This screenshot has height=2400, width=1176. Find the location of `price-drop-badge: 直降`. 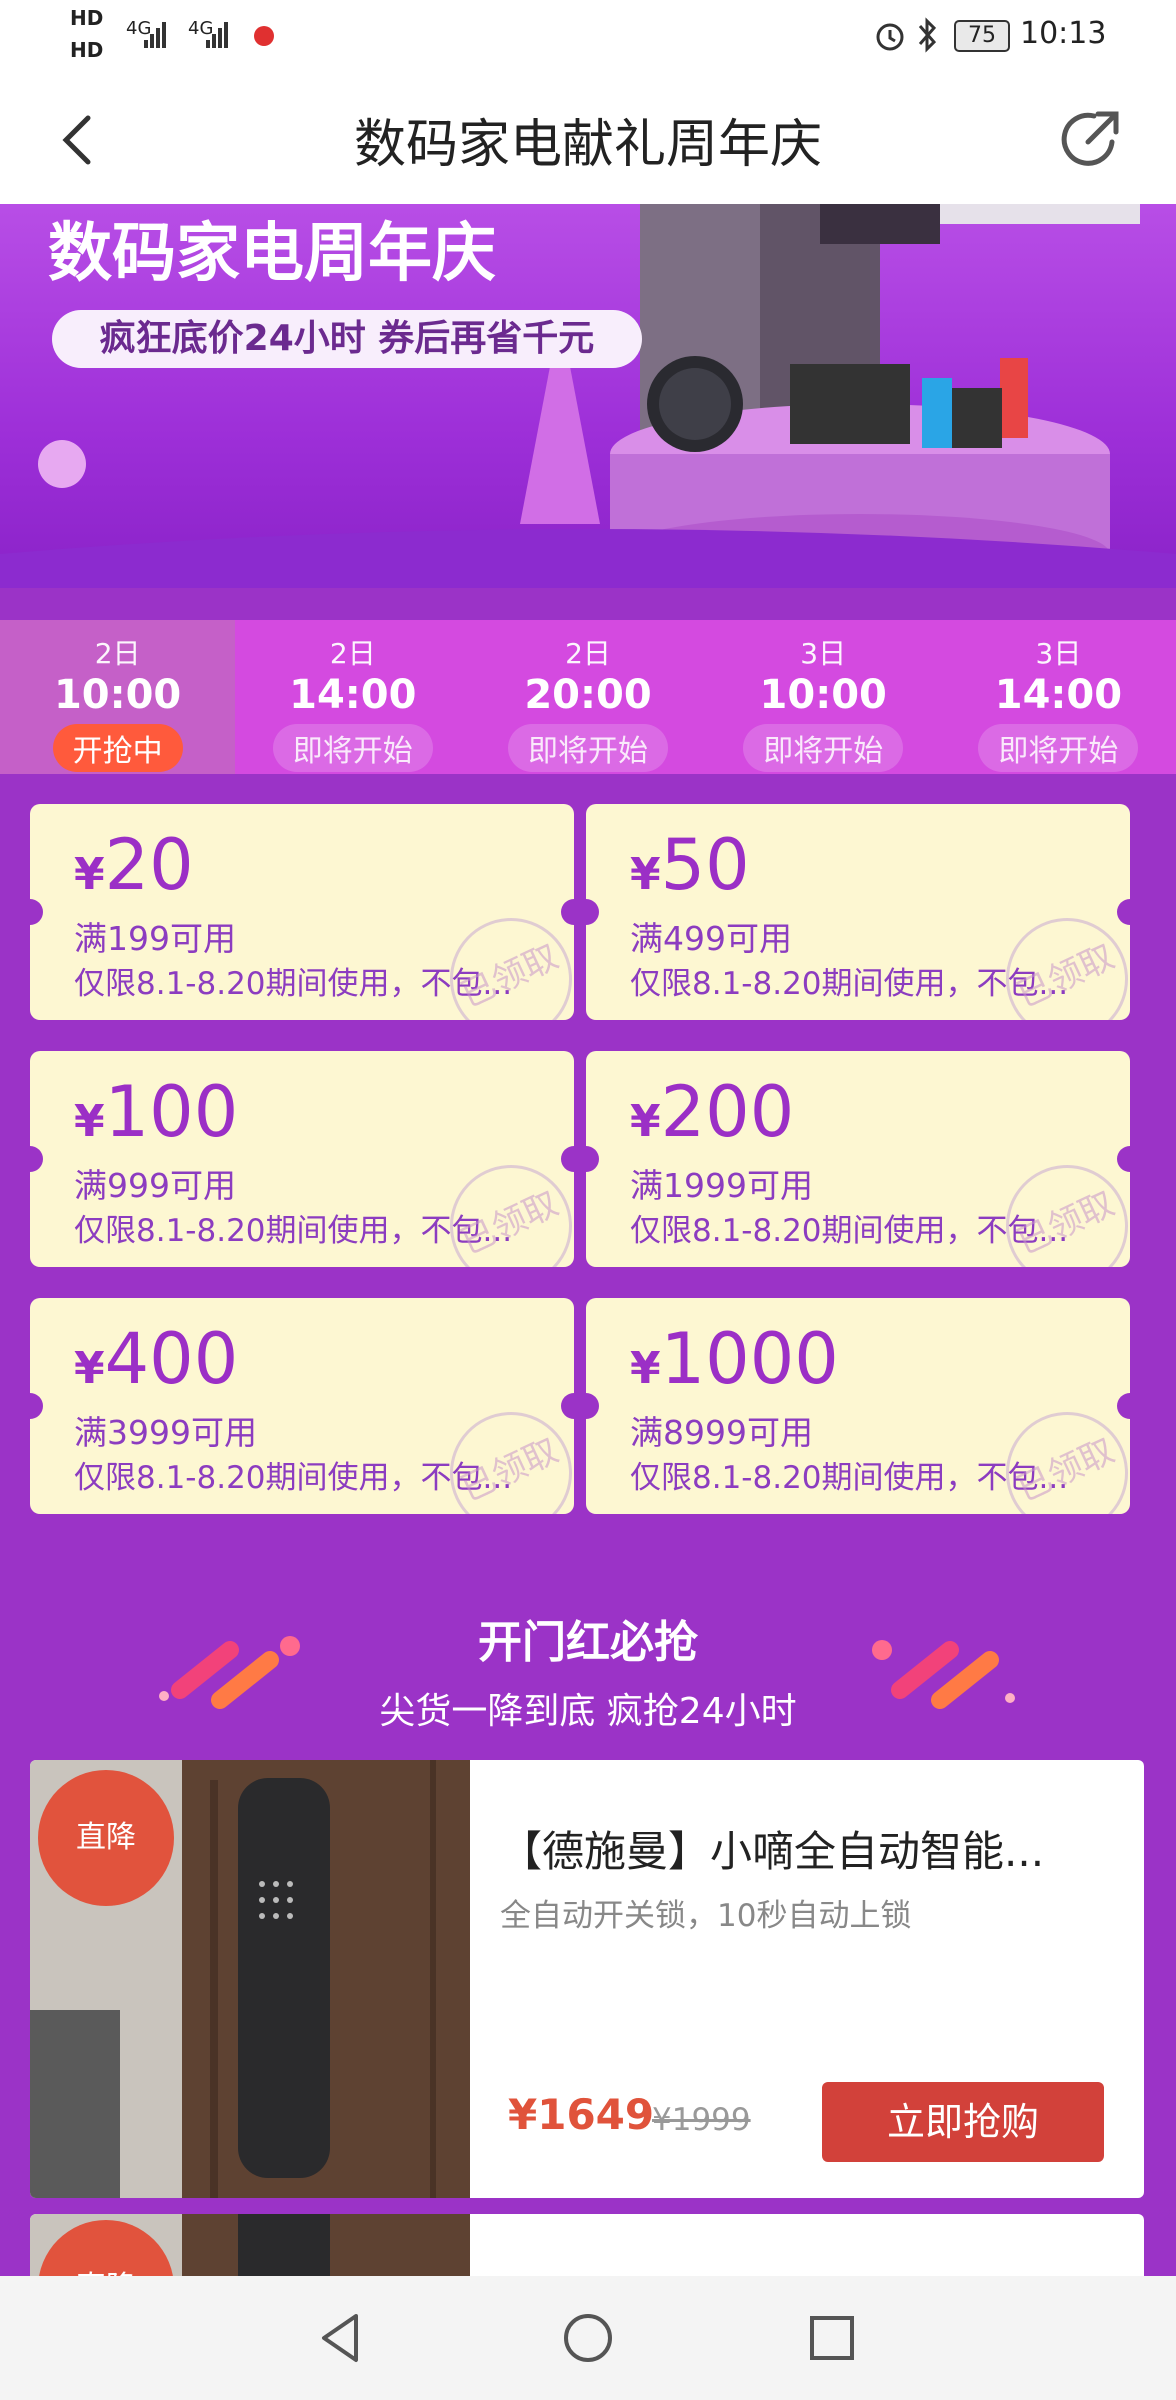

price-drop-badge: 直降 is located at coordinates (106, 1838).